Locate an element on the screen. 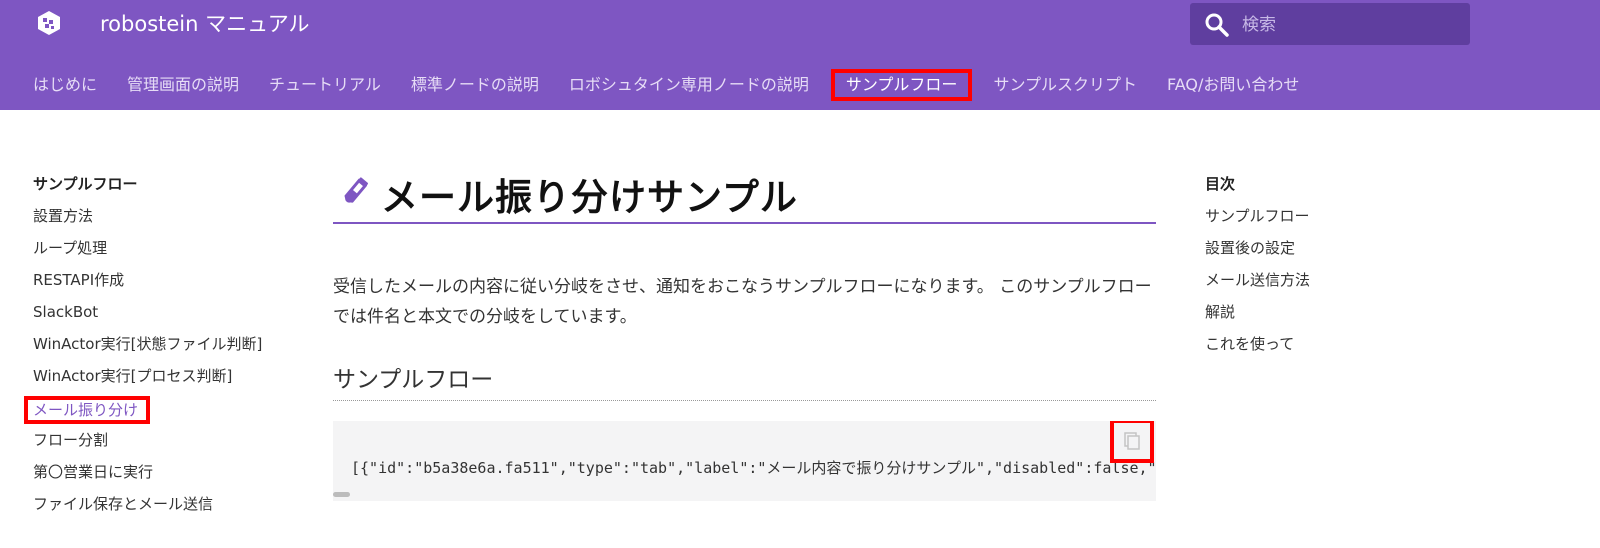  sidebar-item-winactor-process: WinActor実行[プロセス判断] is located at coordinates (168, 380).